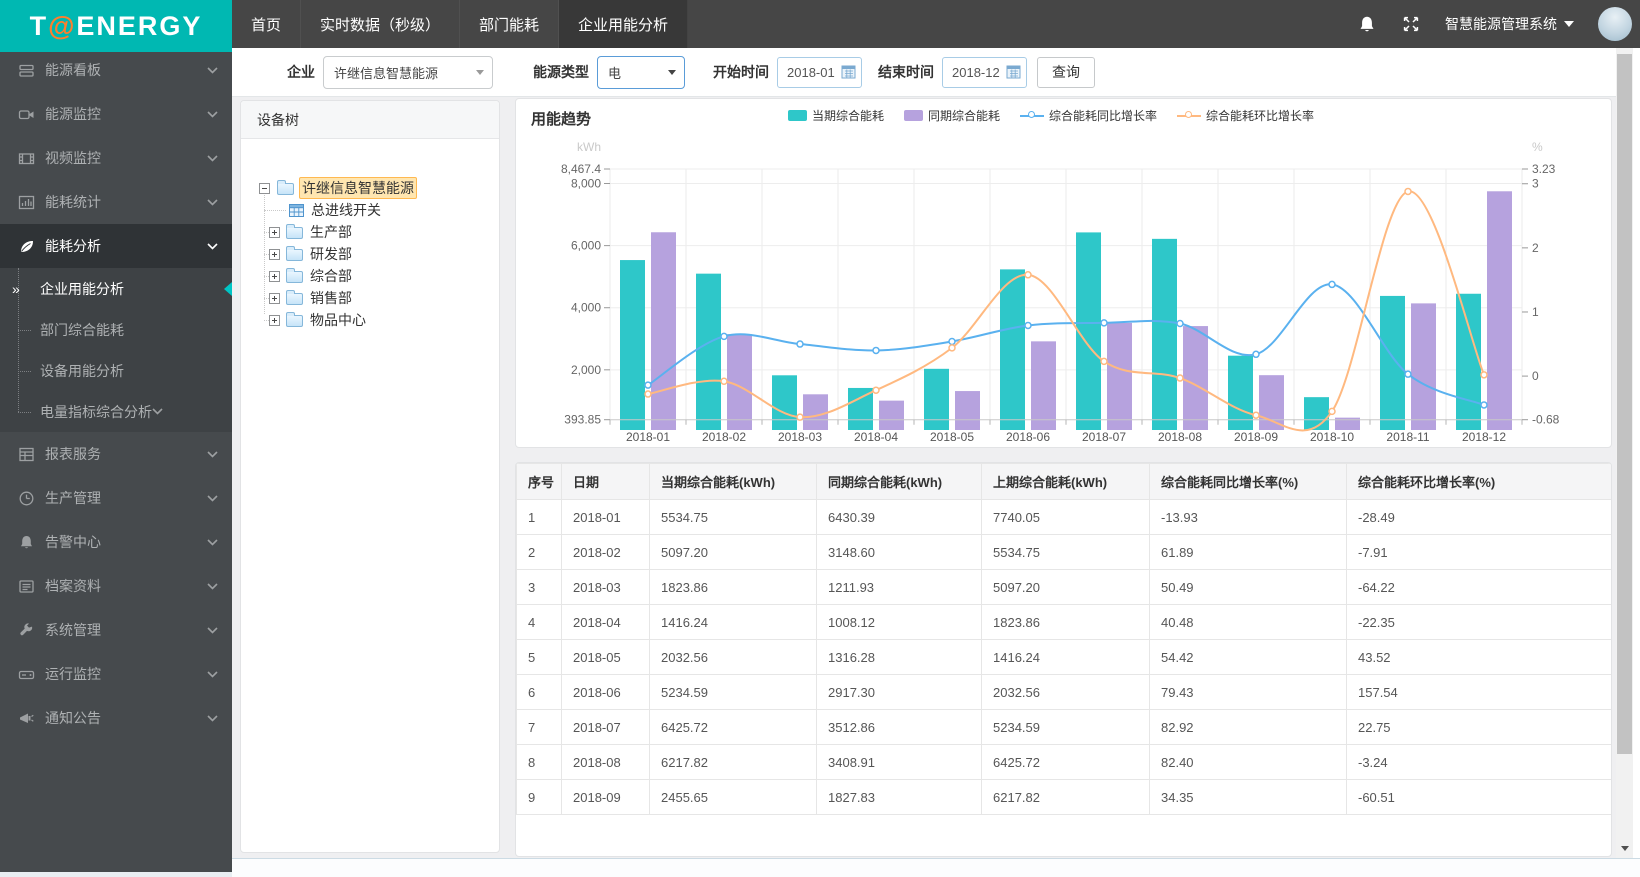 This screenshot has width=1640, height=877. I want to click on point-综合能耗环比增长率-2018-05, so click(952, 348).